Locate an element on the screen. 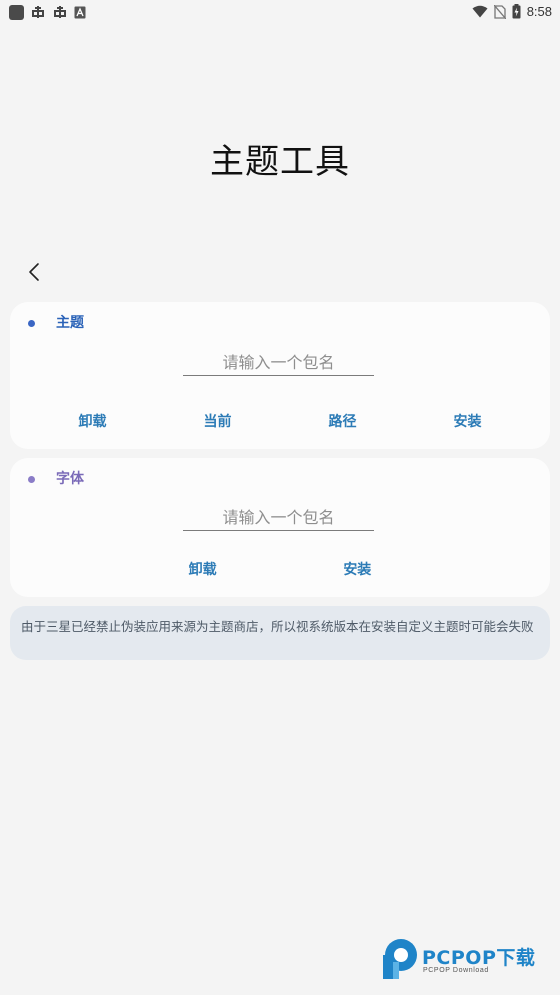 The width and height of the screenshot is (560, 995). status-time: 8:58 is located at coordinates (539, 11).